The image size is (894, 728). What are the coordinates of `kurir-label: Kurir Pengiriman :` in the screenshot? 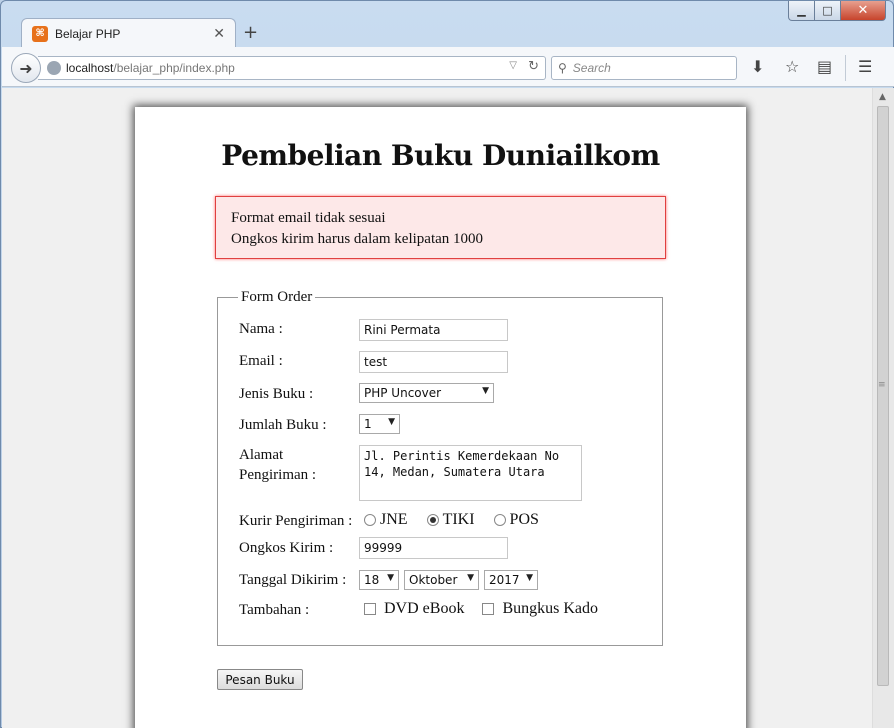 It's located at (296, 521).